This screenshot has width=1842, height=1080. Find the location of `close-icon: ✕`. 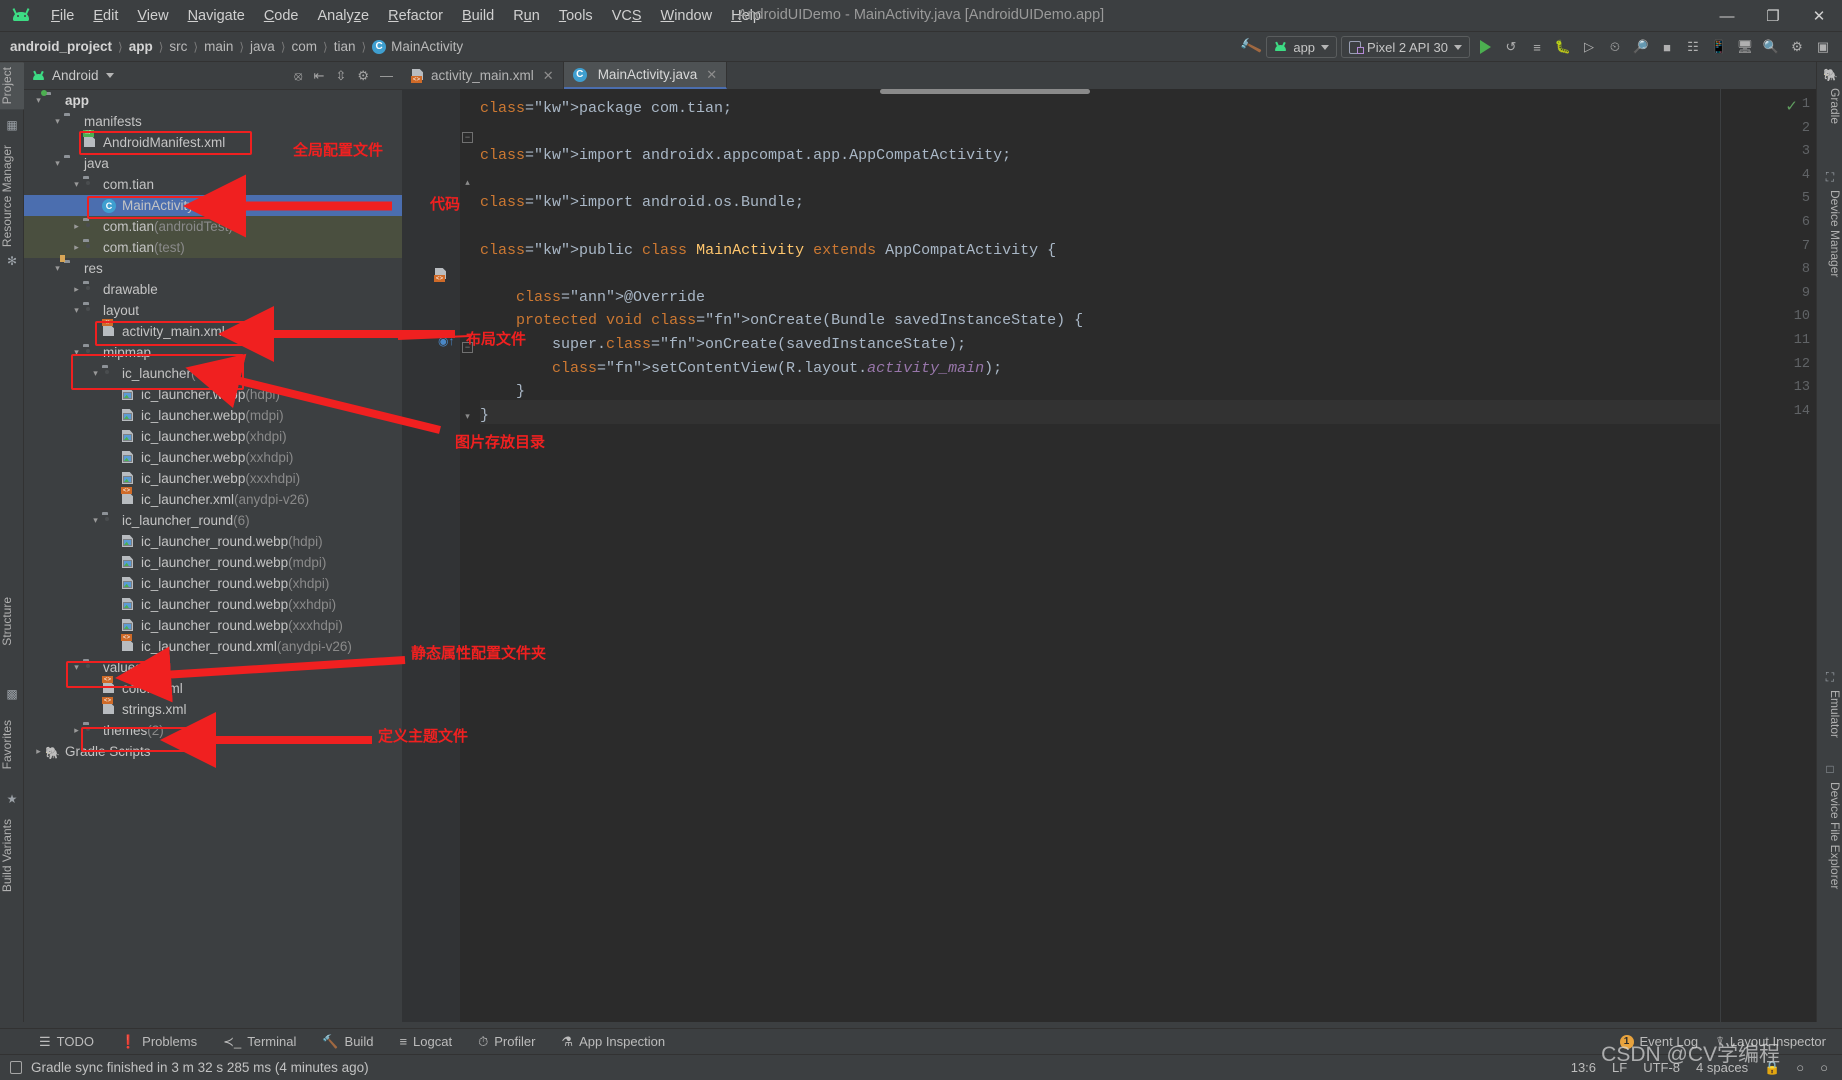

close-icon: ✕ is located at coordinates (711, 75).